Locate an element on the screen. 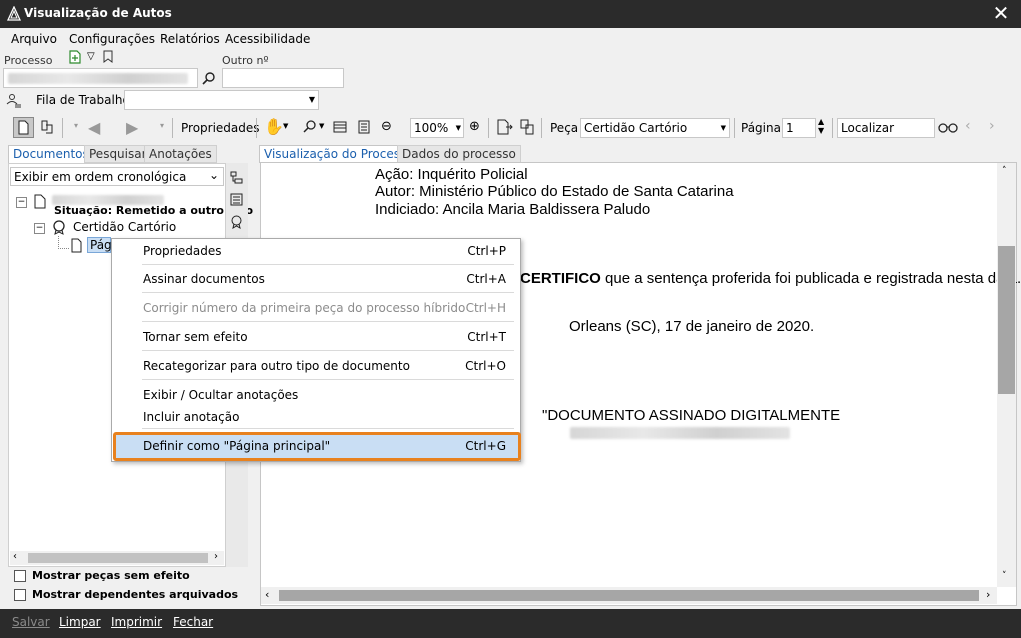 The width and height of the screenshot is (1021, 638). tree-horizontal-scrollbar: ‹ › is located at coordinates (117, 558).